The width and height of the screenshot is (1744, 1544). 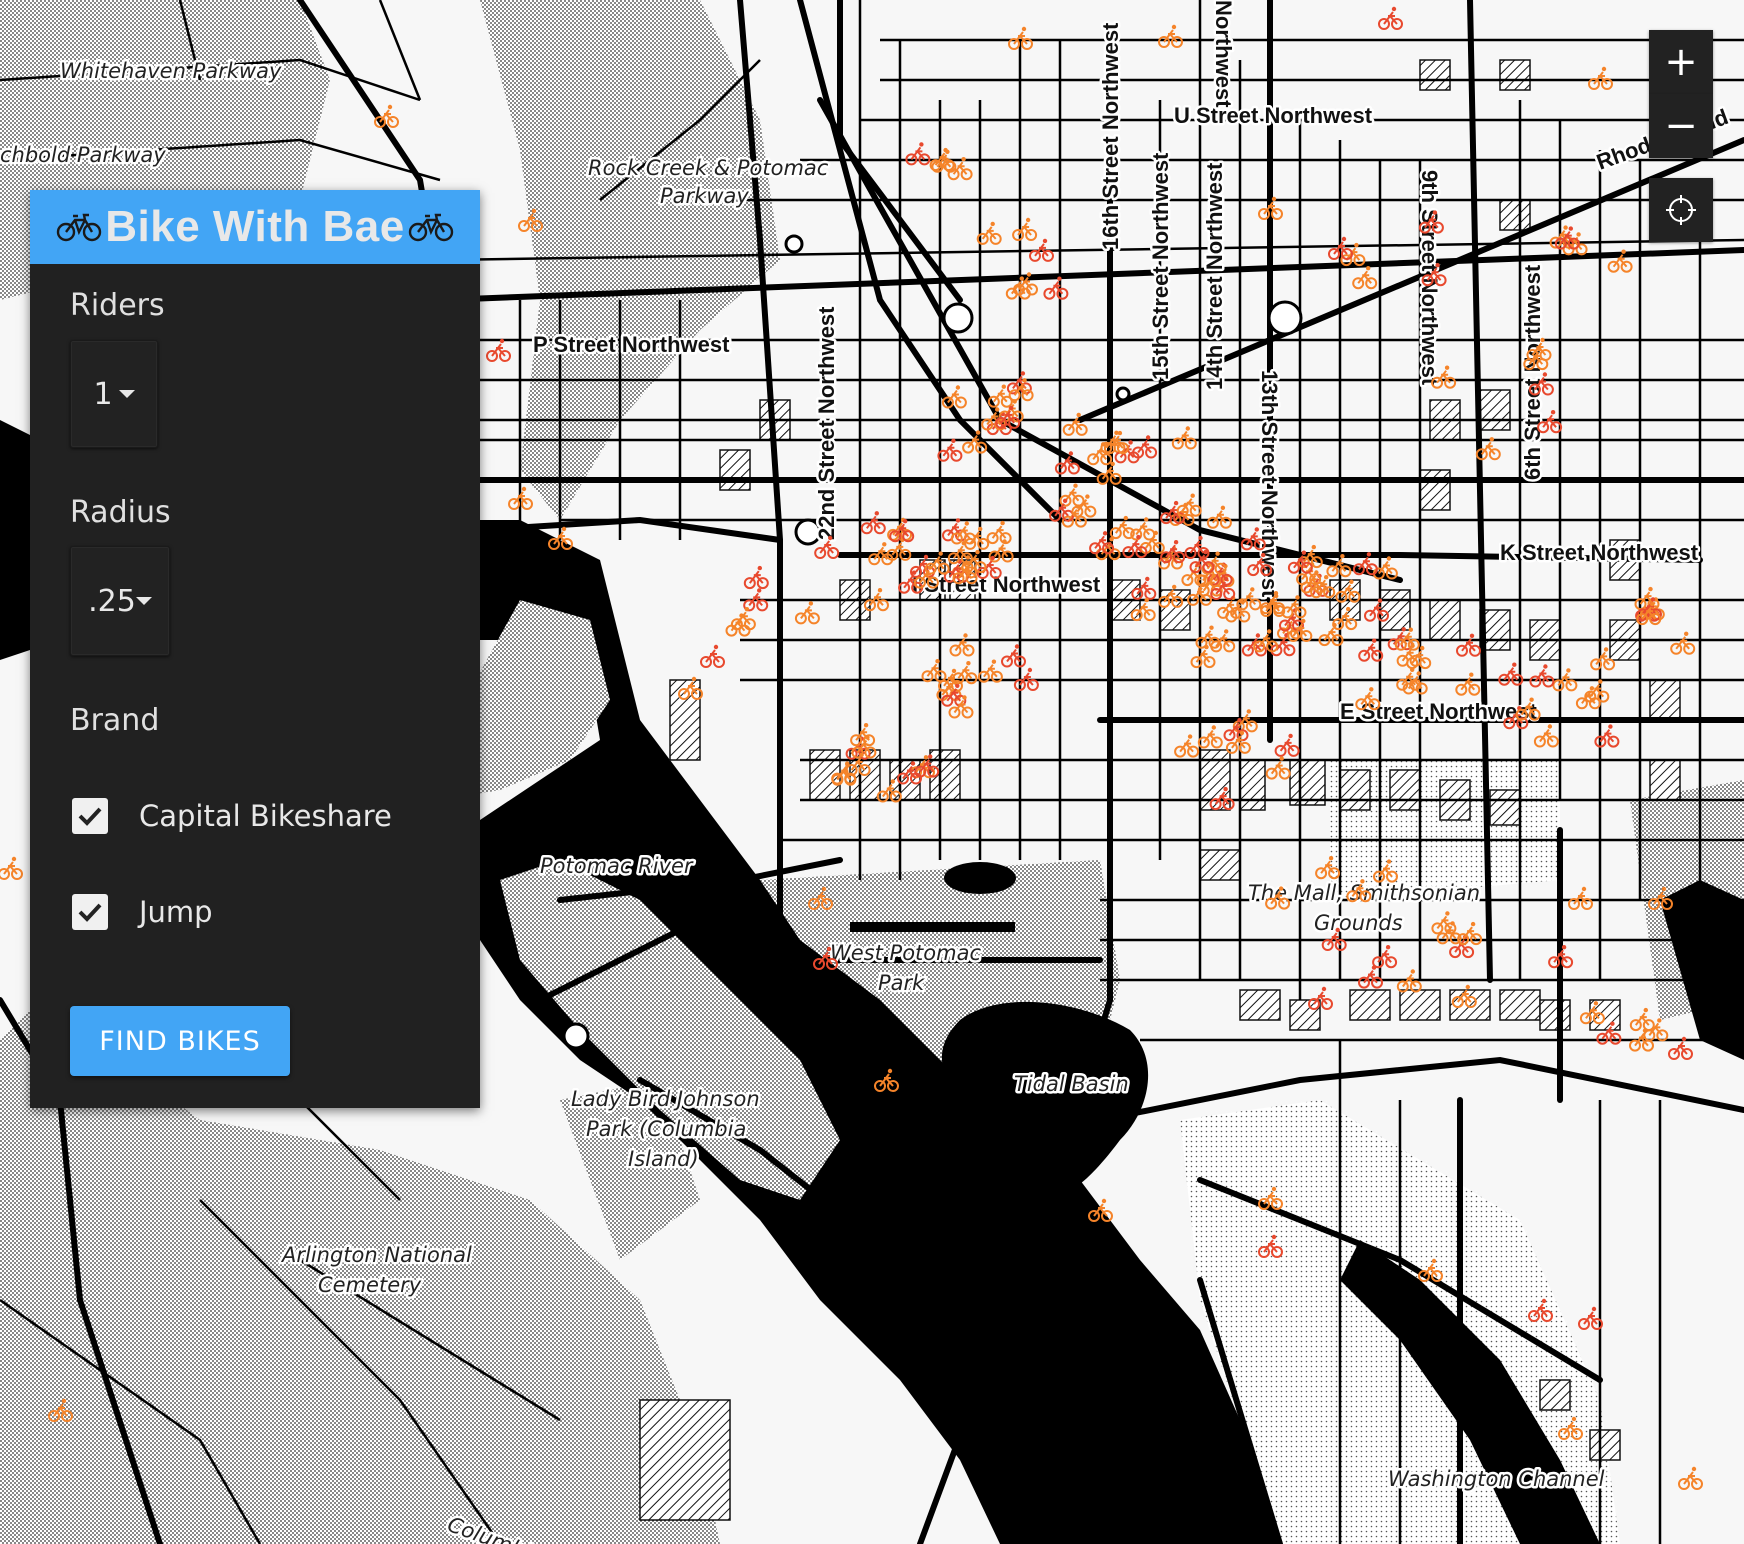 What do you see at coordinates (708, 168) in the screenshot?
I see `place-label: Rock Creek & Potomac` at bounding box center [708, 168].